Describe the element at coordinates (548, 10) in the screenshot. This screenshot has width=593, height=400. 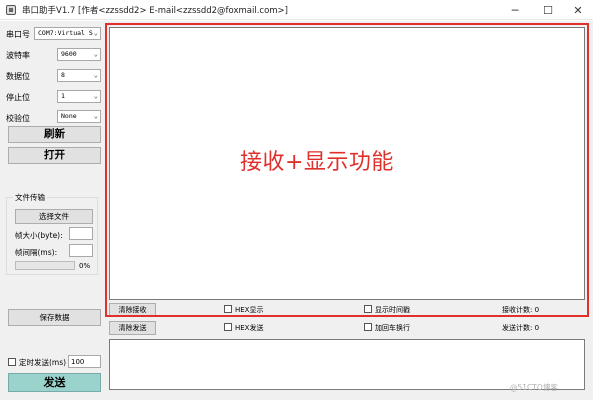
I see `maximize-icon: ☐` at that location.